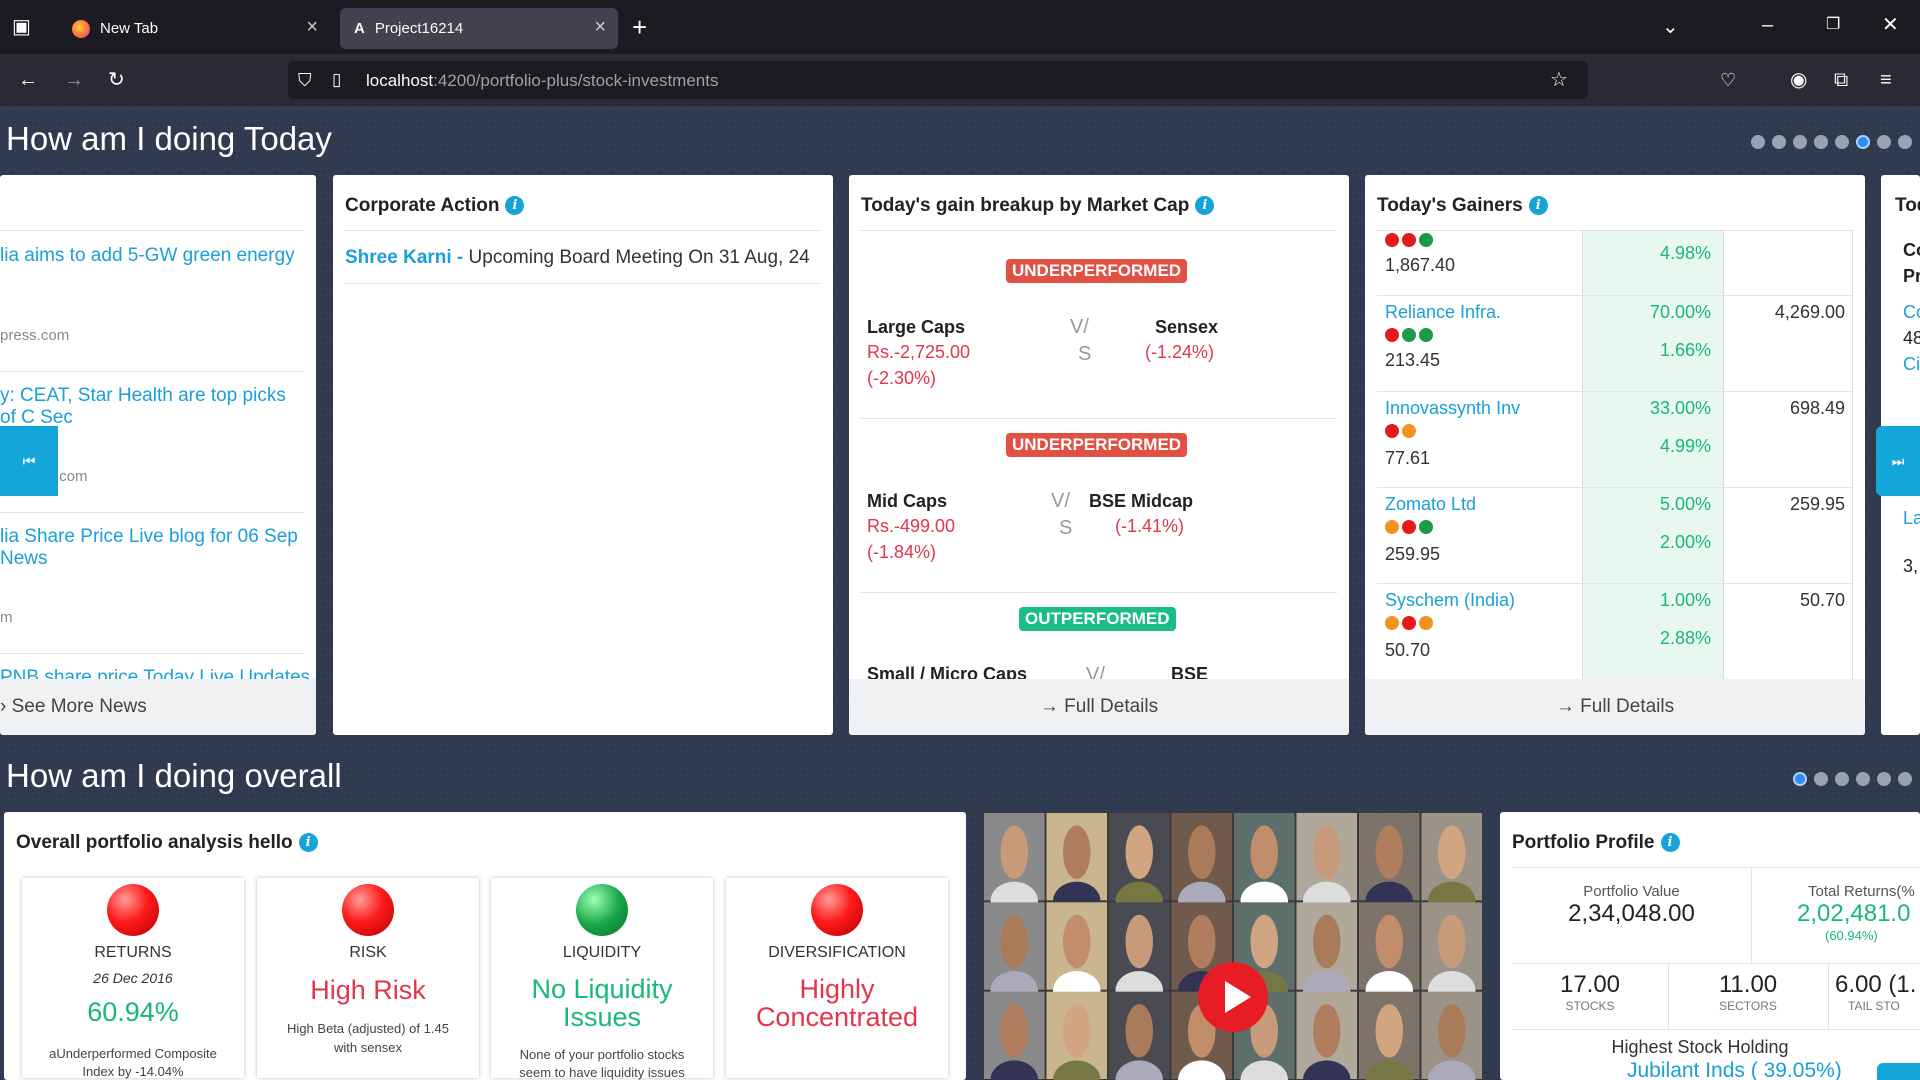 This screenshot has height=1080, width=1920. Describe the element at coordinates (947, 671) in the screenshot. I see `cap-label: Small / Micro Caps` at that location.